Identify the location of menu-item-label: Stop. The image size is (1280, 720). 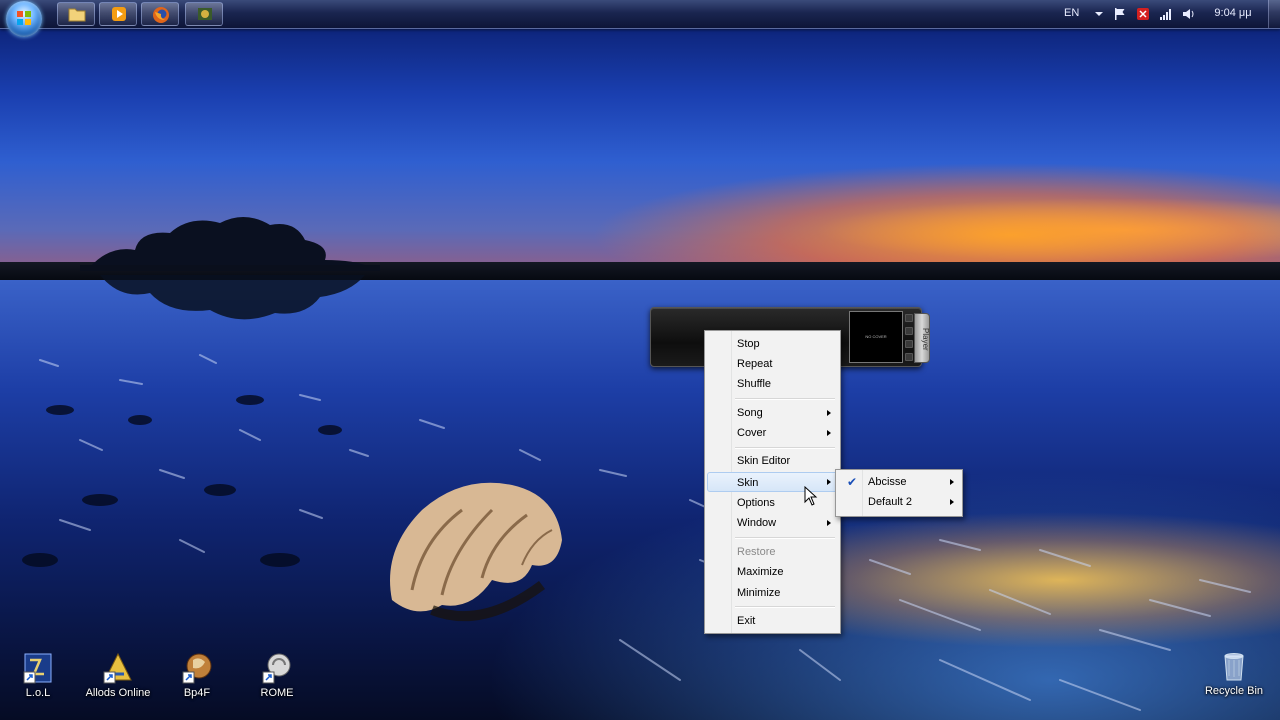
(748, 344).